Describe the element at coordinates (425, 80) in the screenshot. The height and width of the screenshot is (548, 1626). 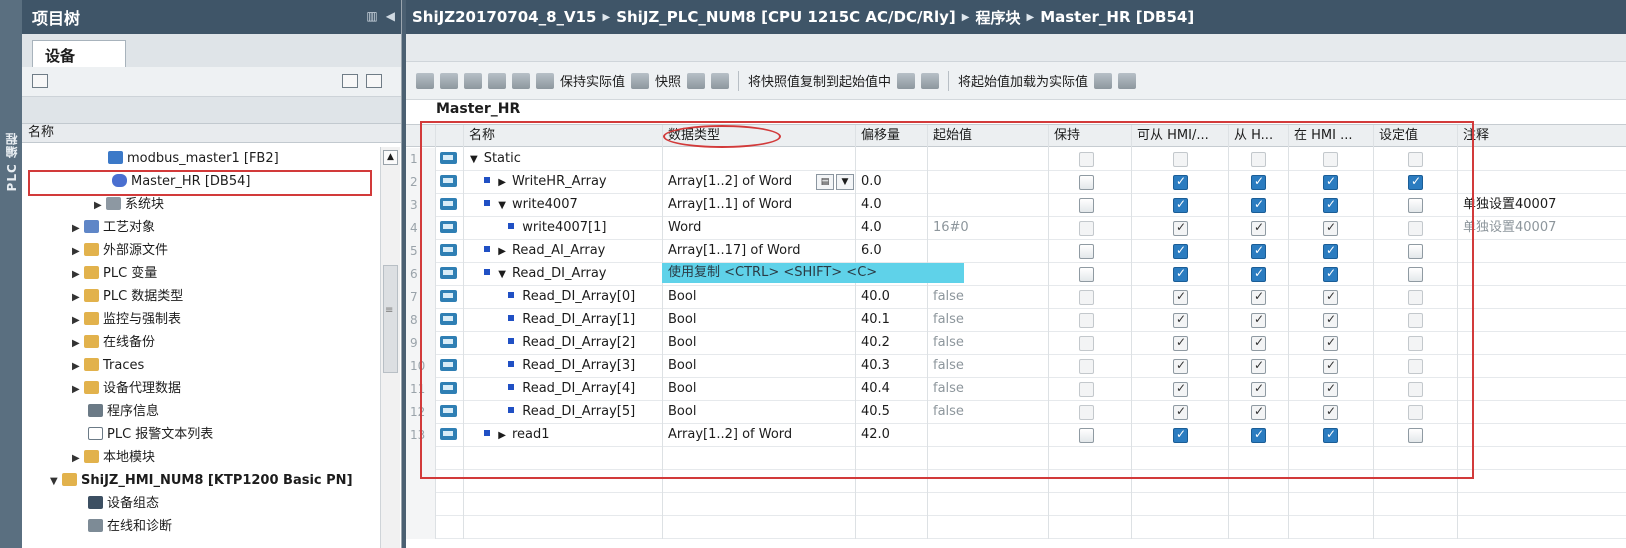
I see `insert-row-icon` at that location.